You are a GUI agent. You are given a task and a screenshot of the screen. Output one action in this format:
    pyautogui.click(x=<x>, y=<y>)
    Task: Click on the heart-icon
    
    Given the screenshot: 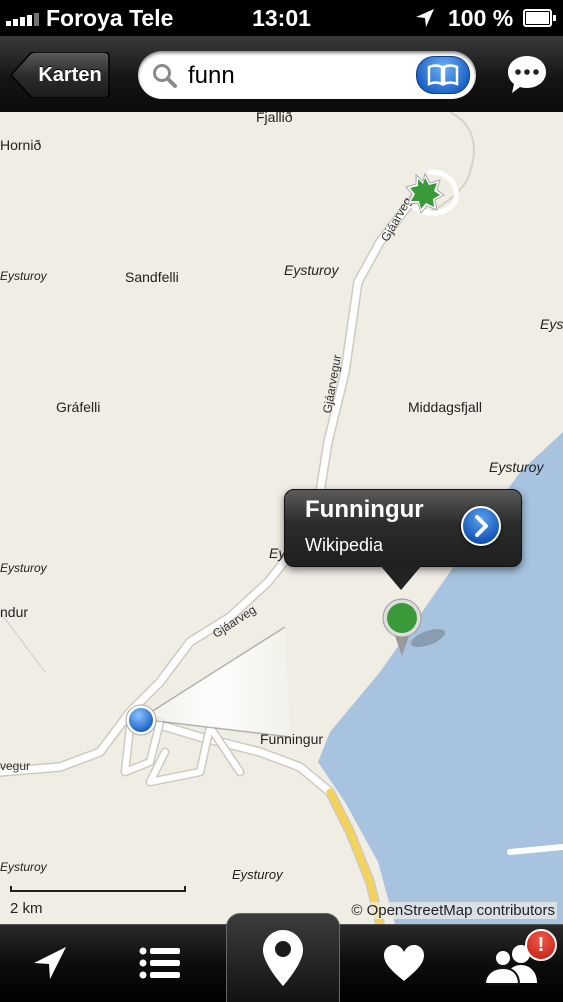 What is the action you would take?
    pyautogui.click(x=404, y=963)
    